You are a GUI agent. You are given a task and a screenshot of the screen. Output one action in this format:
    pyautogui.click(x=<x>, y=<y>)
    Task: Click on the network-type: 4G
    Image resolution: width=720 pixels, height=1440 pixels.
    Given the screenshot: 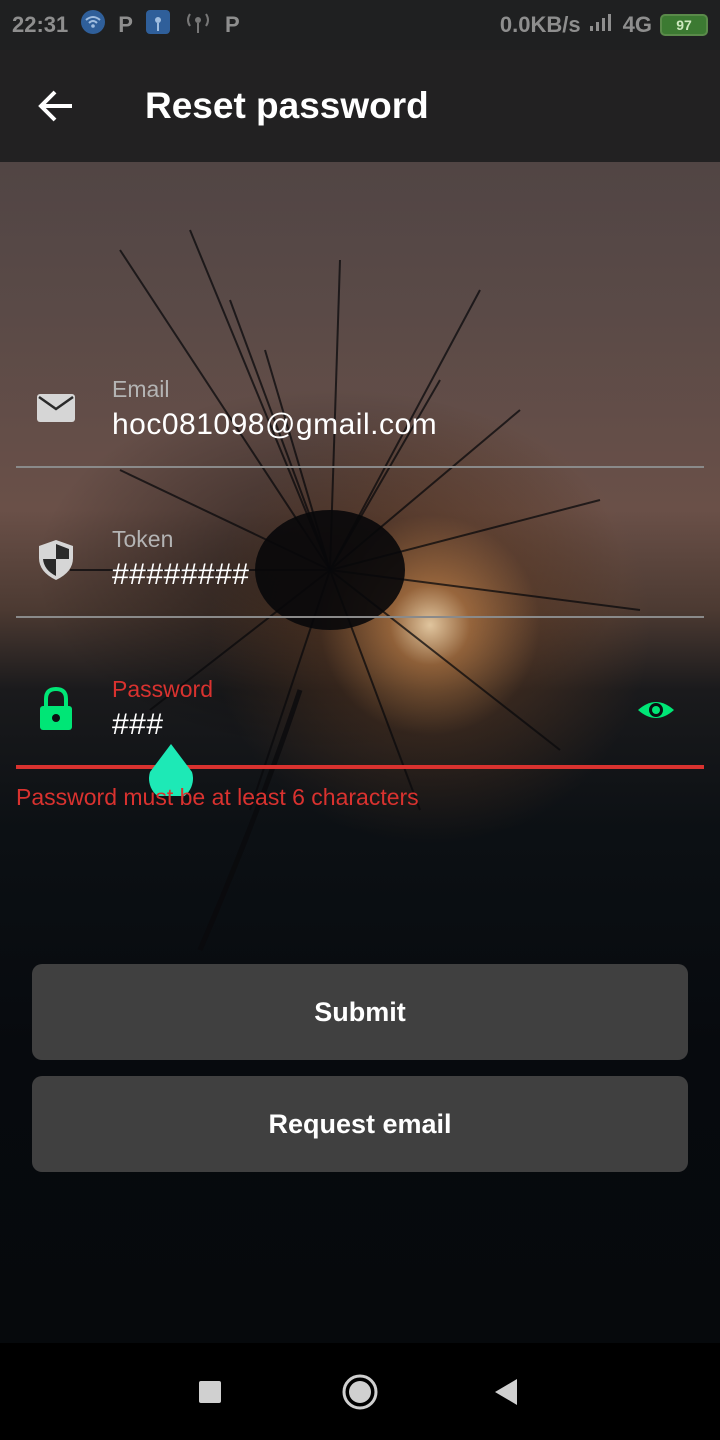 What is the action you would take?
    pyautogui.click(x=637, y=24)
    